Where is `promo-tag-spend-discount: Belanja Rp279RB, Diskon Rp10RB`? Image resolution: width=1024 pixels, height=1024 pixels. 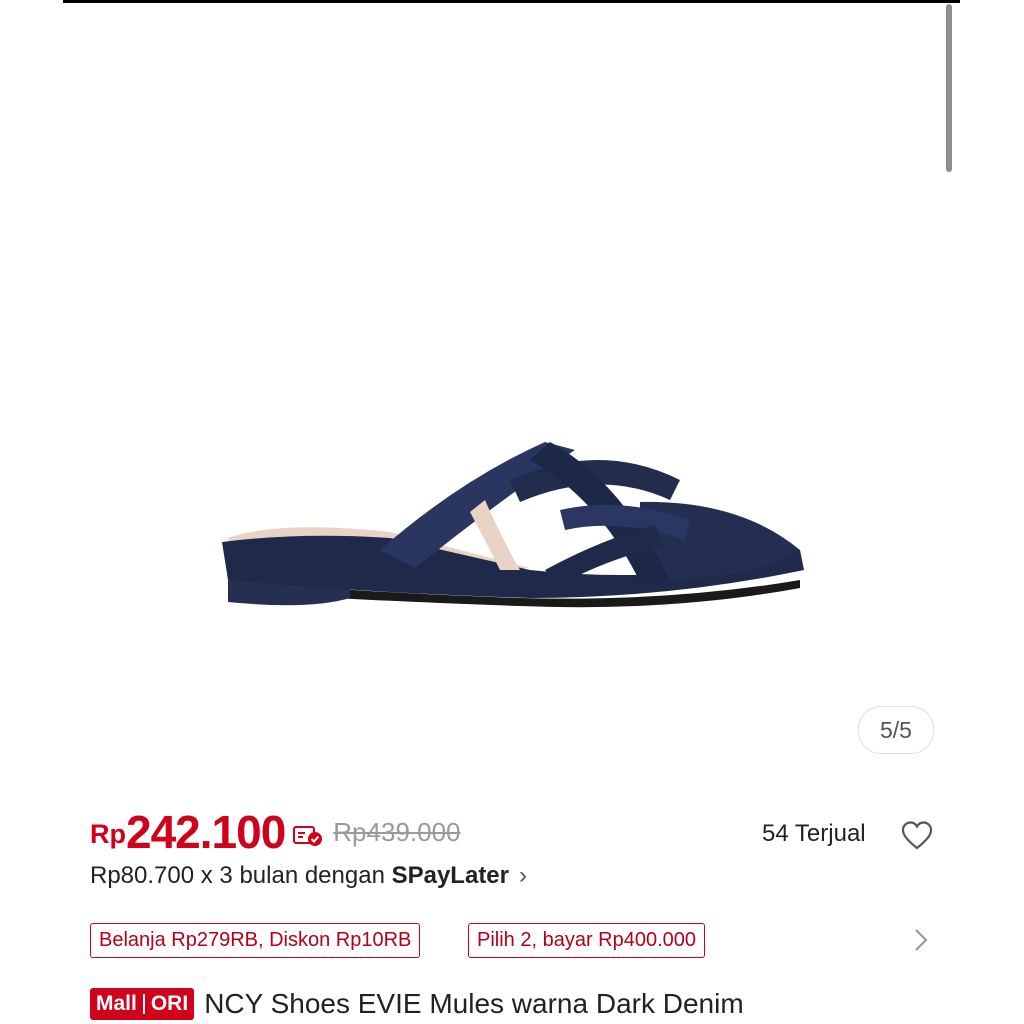 promo-tag-spend-discount: Belanja Rp279RB, Diskon Rp10RB is located at coordinates (255, 940).